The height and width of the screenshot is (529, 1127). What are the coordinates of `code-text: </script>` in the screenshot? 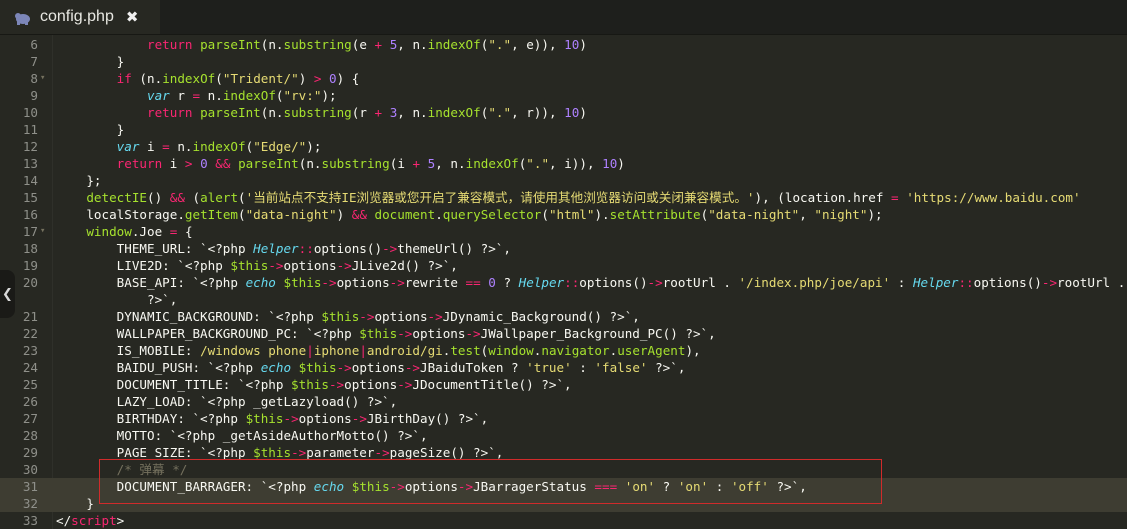 It's located at (90, 520).